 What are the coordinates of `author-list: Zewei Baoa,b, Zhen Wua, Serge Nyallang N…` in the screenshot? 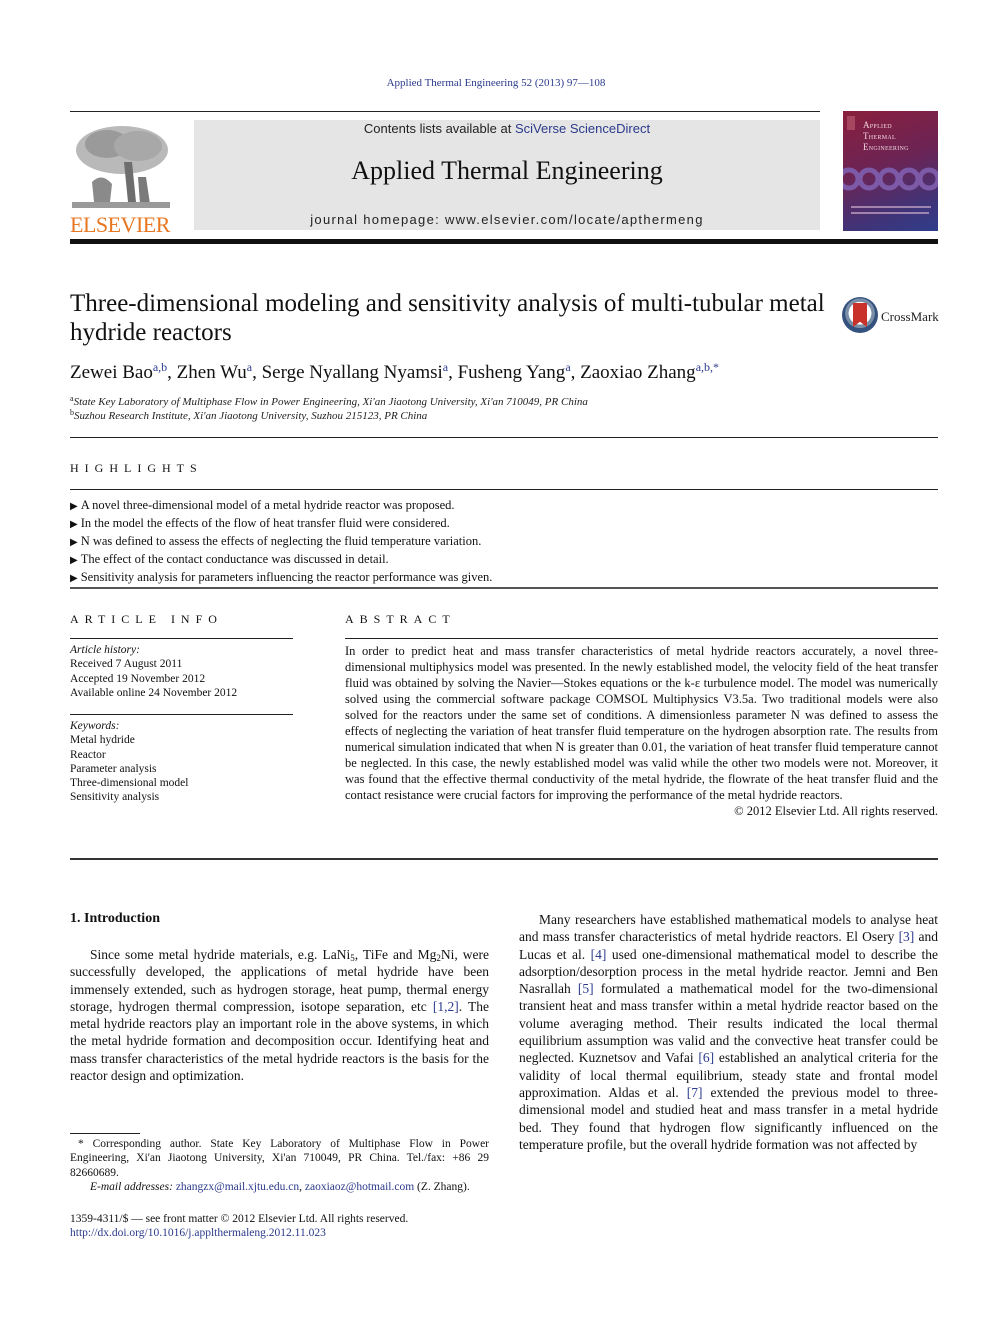 It's located at (395, 371).